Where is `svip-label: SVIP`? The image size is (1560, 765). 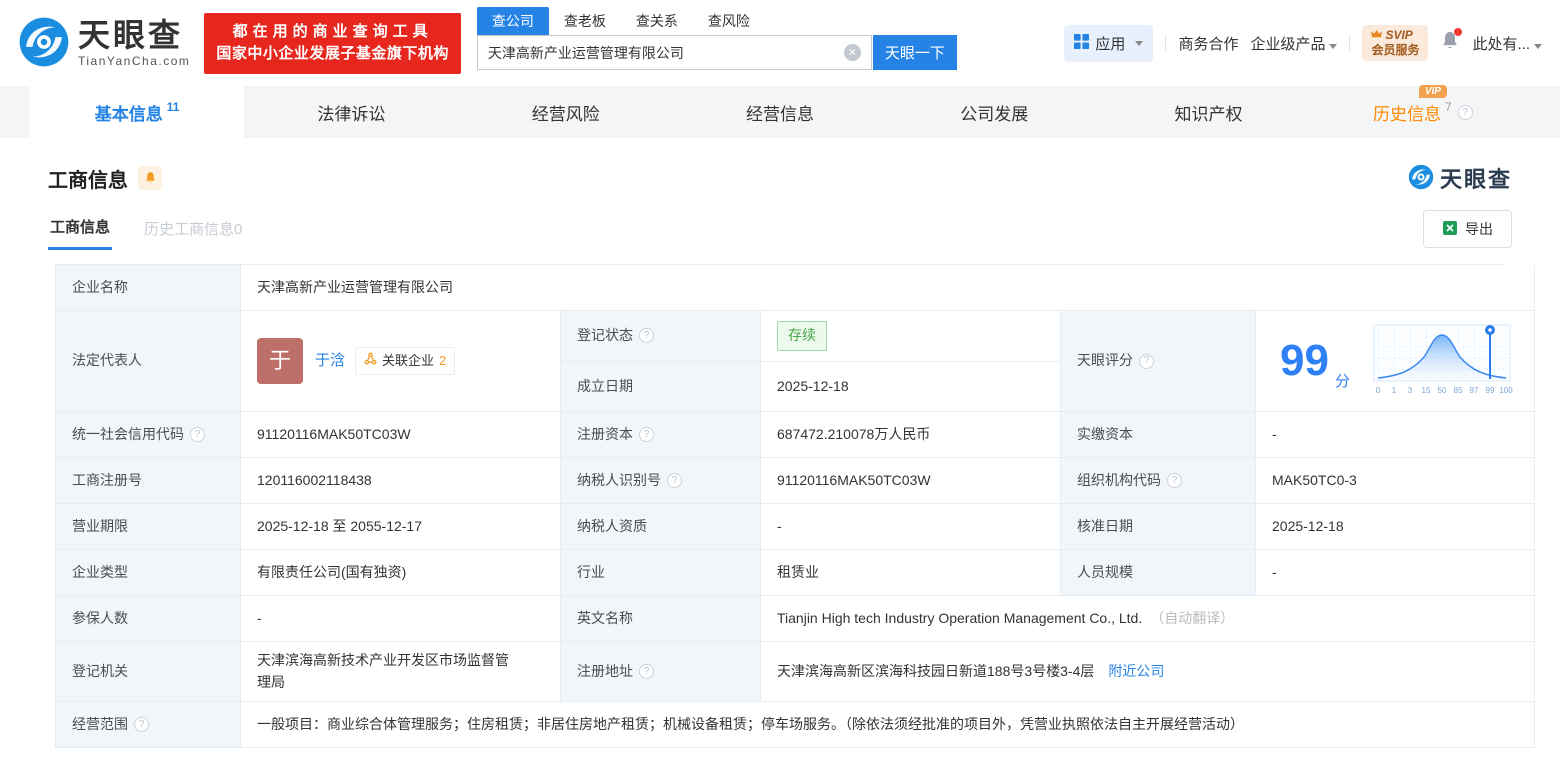 svip-label: SVIP is located at coordinates (1399, 35).